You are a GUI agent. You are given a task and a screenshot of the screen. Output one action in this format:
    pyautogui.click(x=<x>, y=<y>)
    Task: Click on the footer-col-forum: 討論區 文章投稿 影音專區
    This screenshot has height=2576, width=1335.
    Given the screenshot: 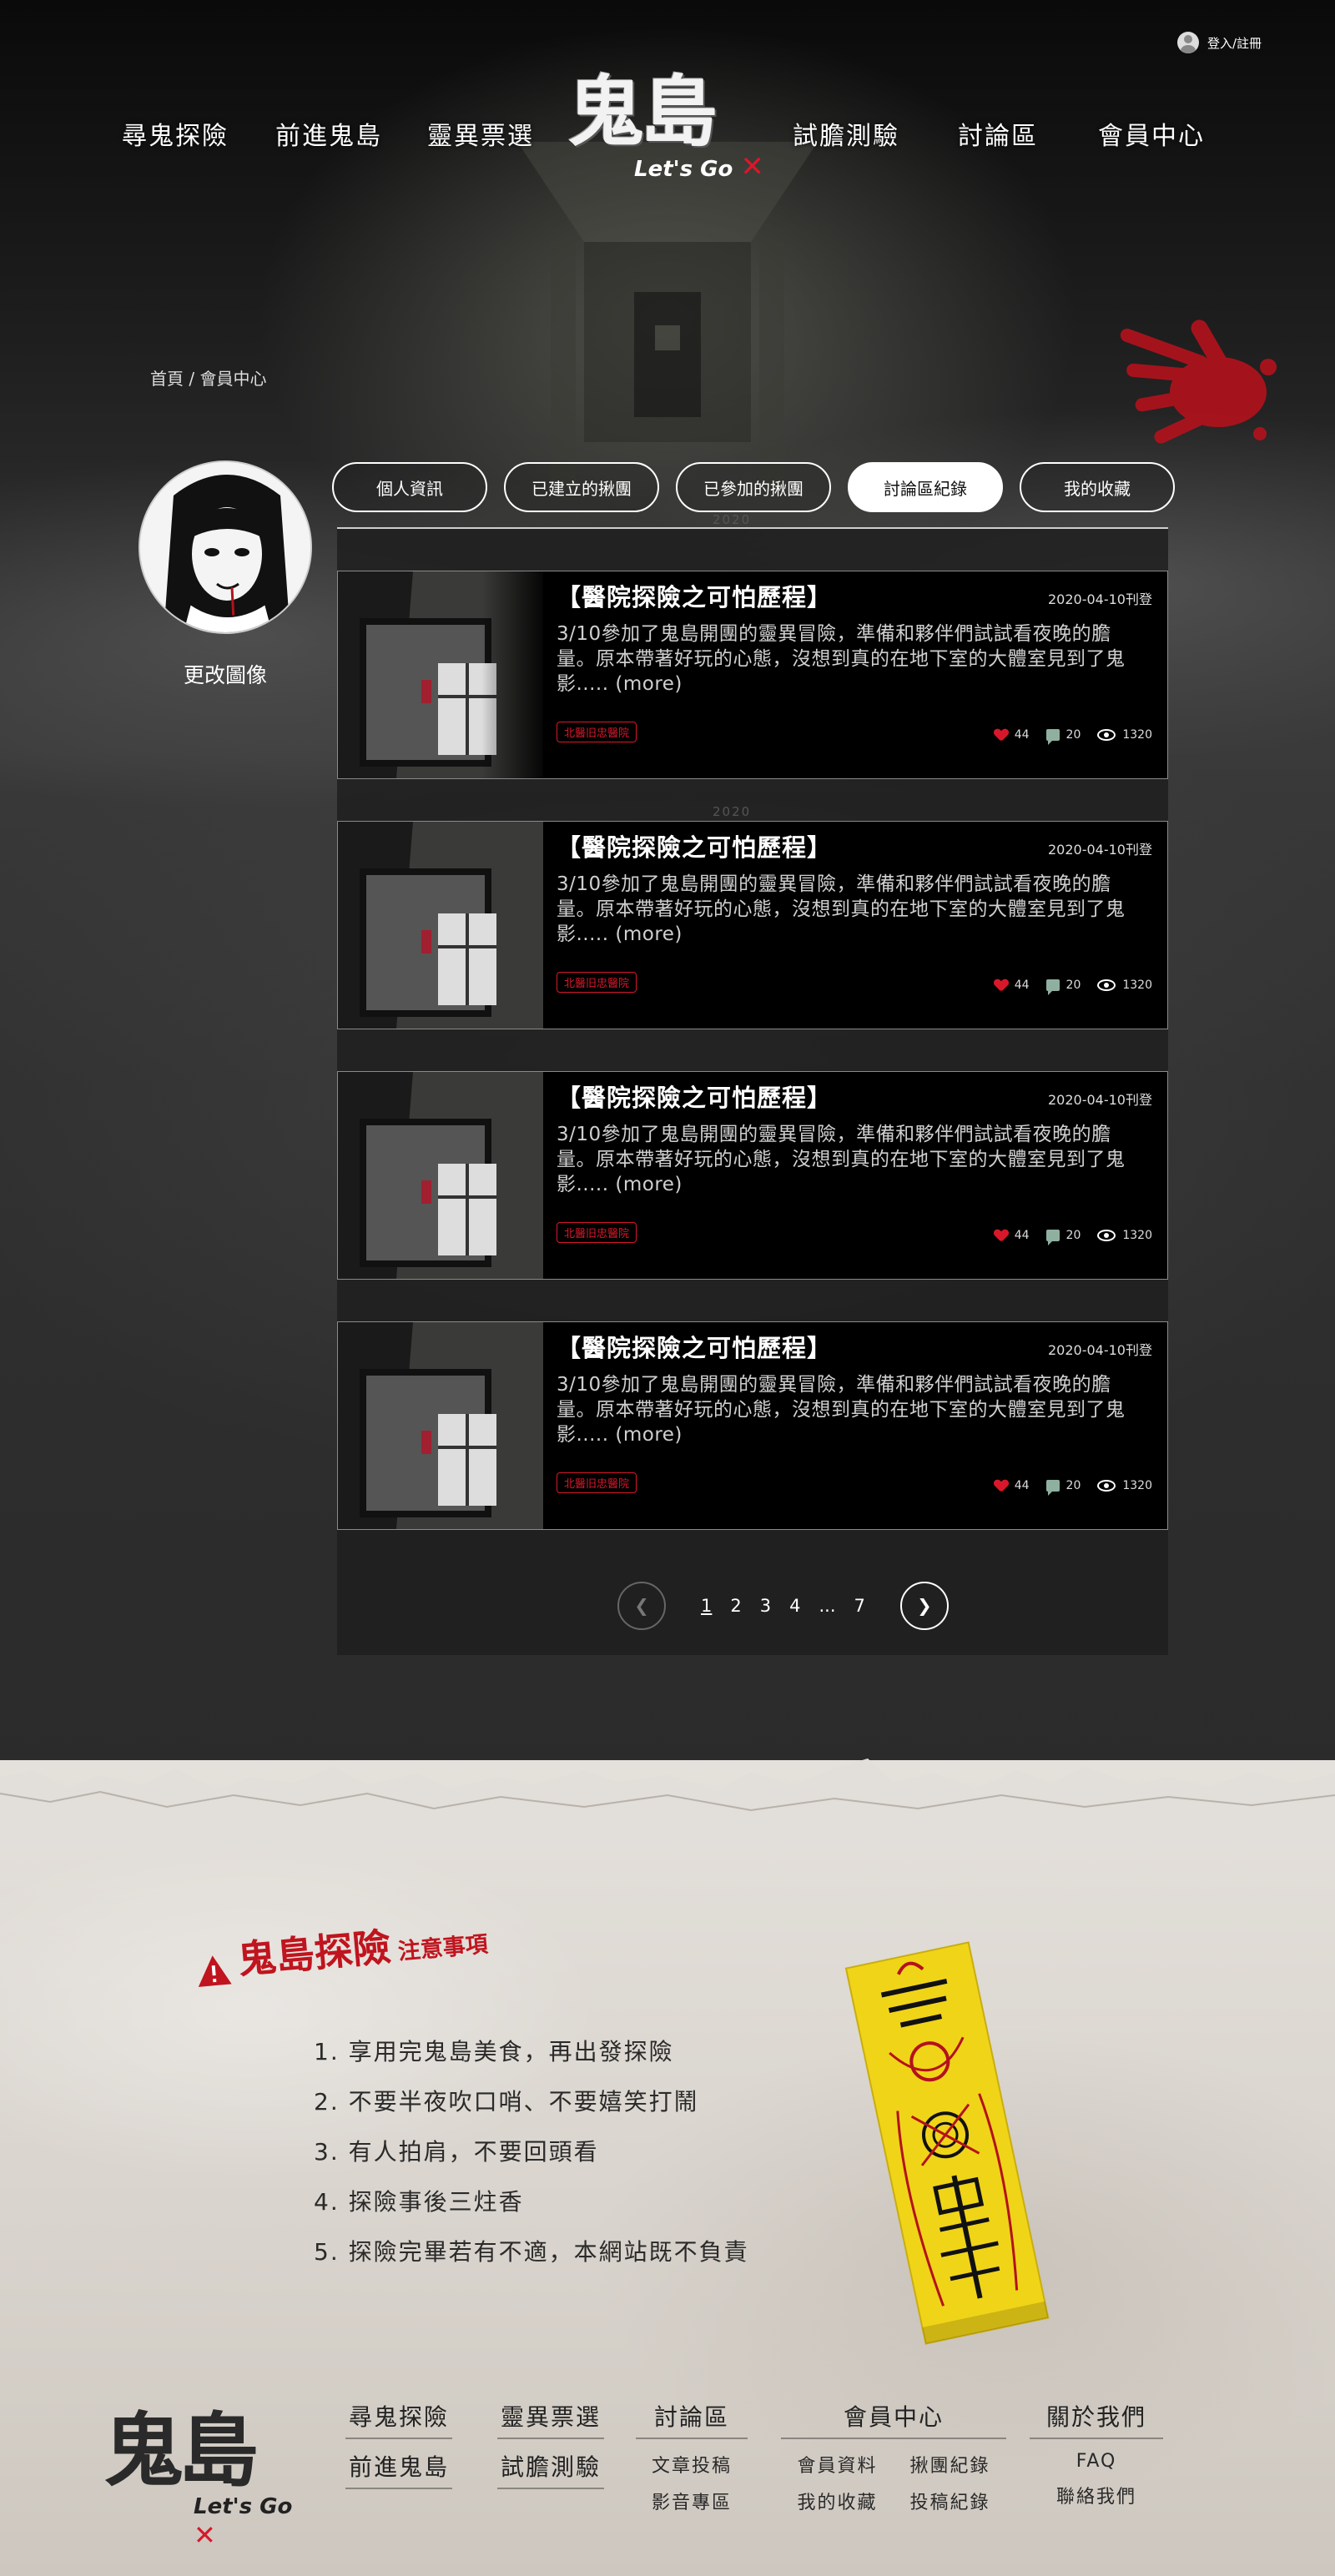 What is the action you would take?
    pyautogui.click(x=692, y=2456)
    